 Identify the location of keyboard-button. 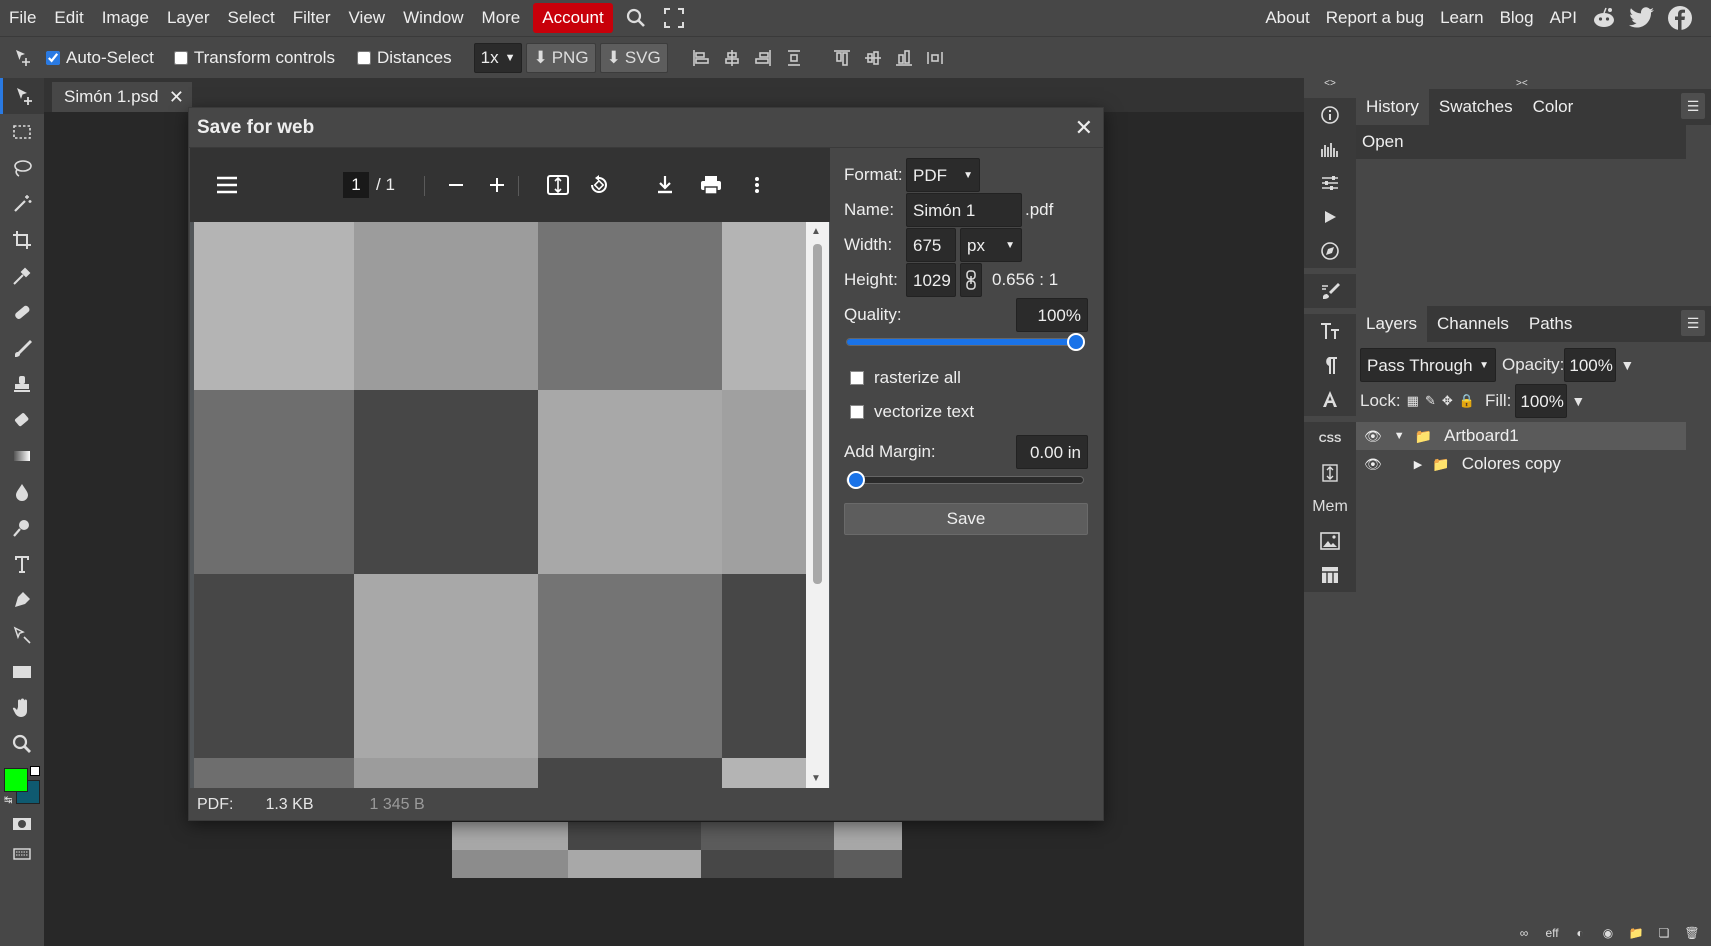
(22, 854).